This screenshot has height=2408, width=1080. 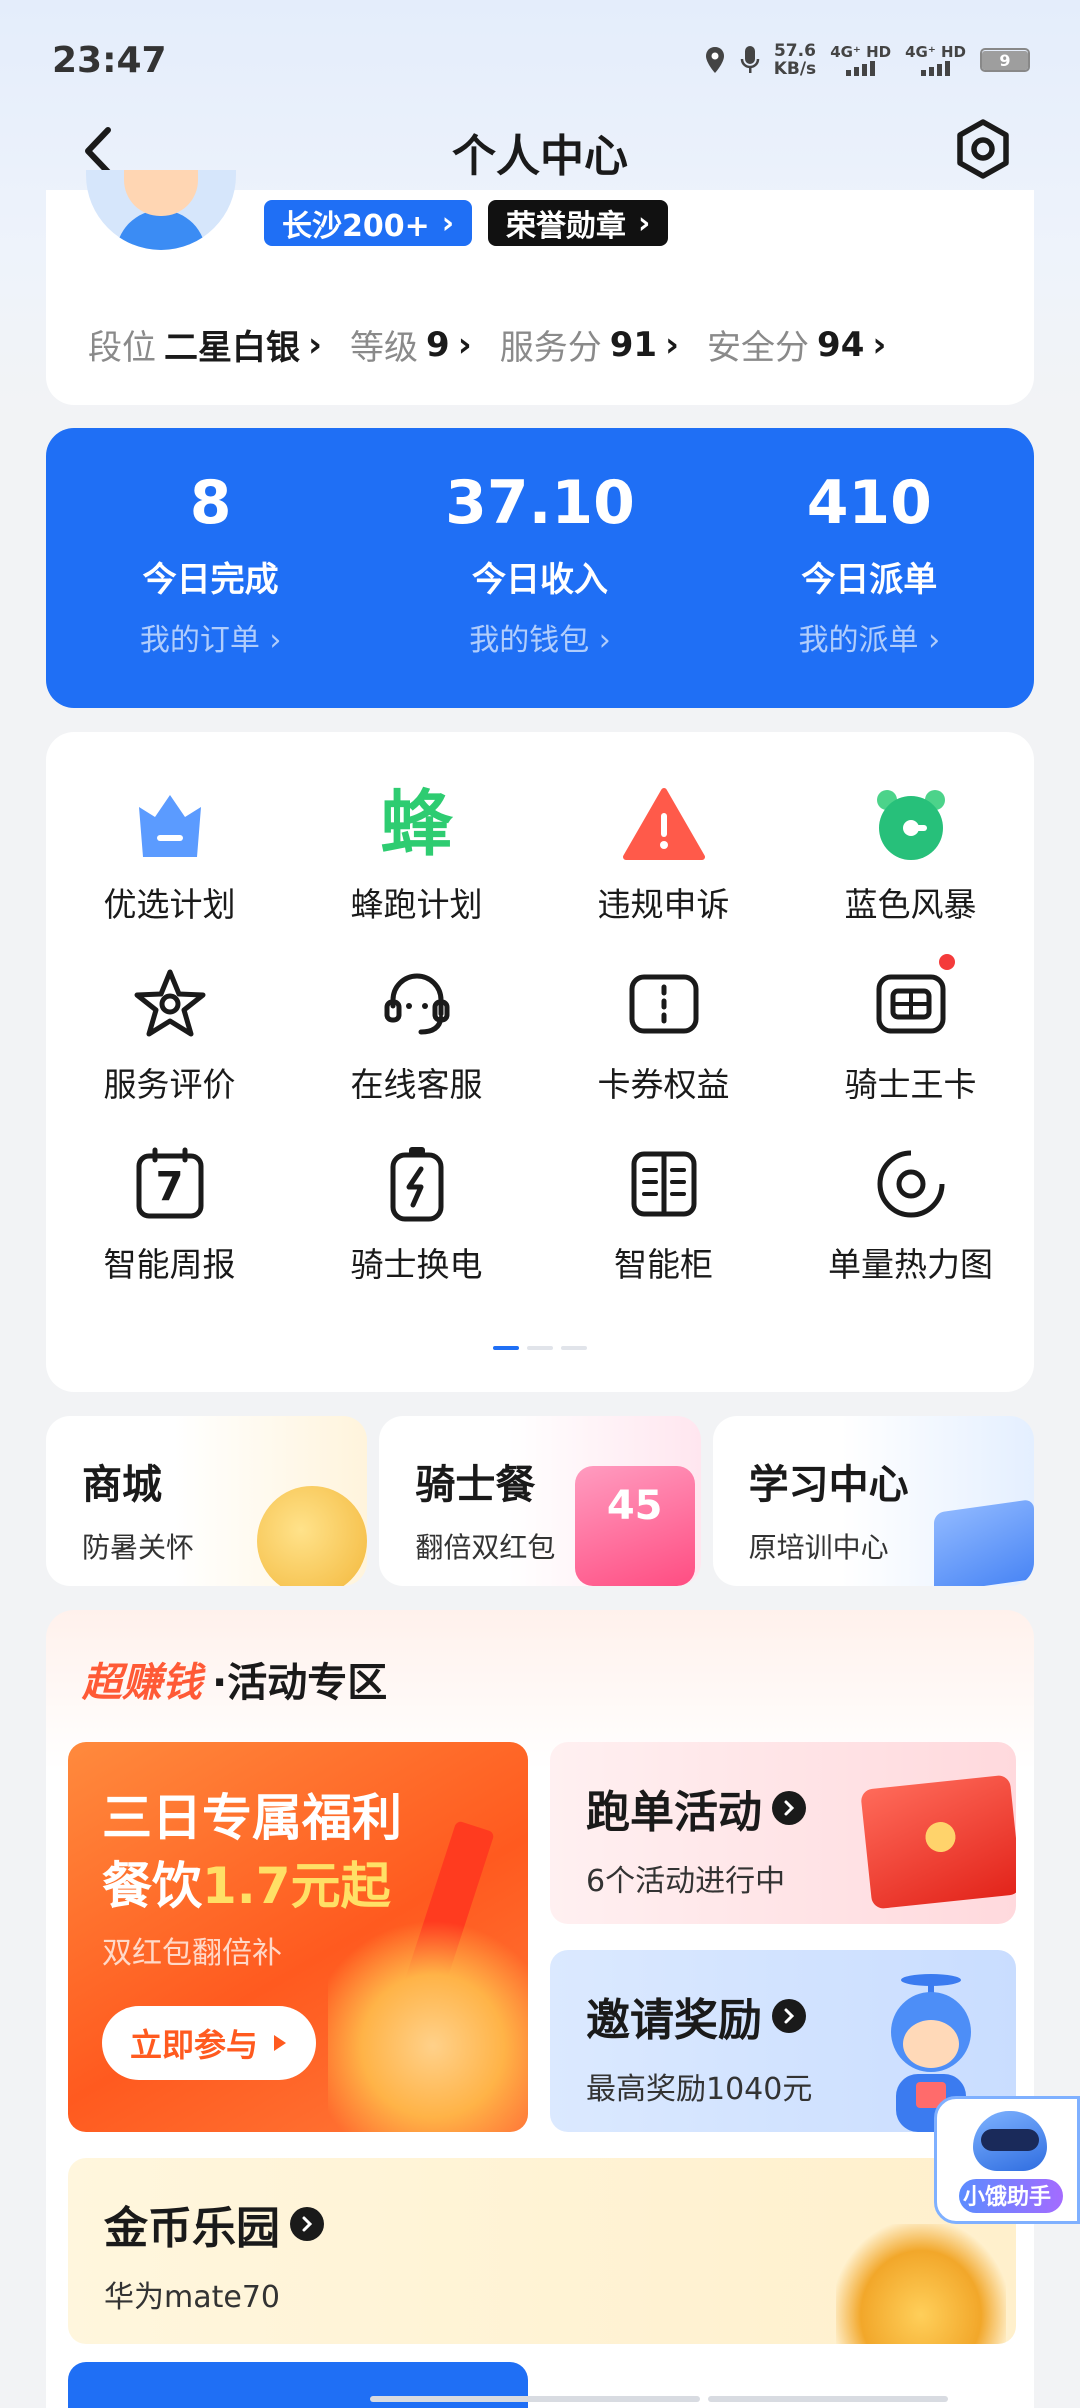 I want to click on scroll-hint, so click(x=659, y=2399).